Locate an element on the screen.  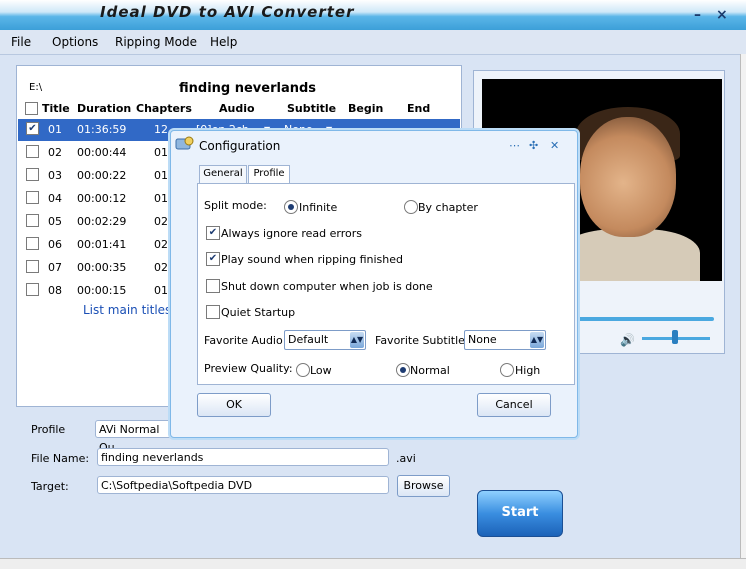
select-all-checkbox is located at coordinates (31, 108).